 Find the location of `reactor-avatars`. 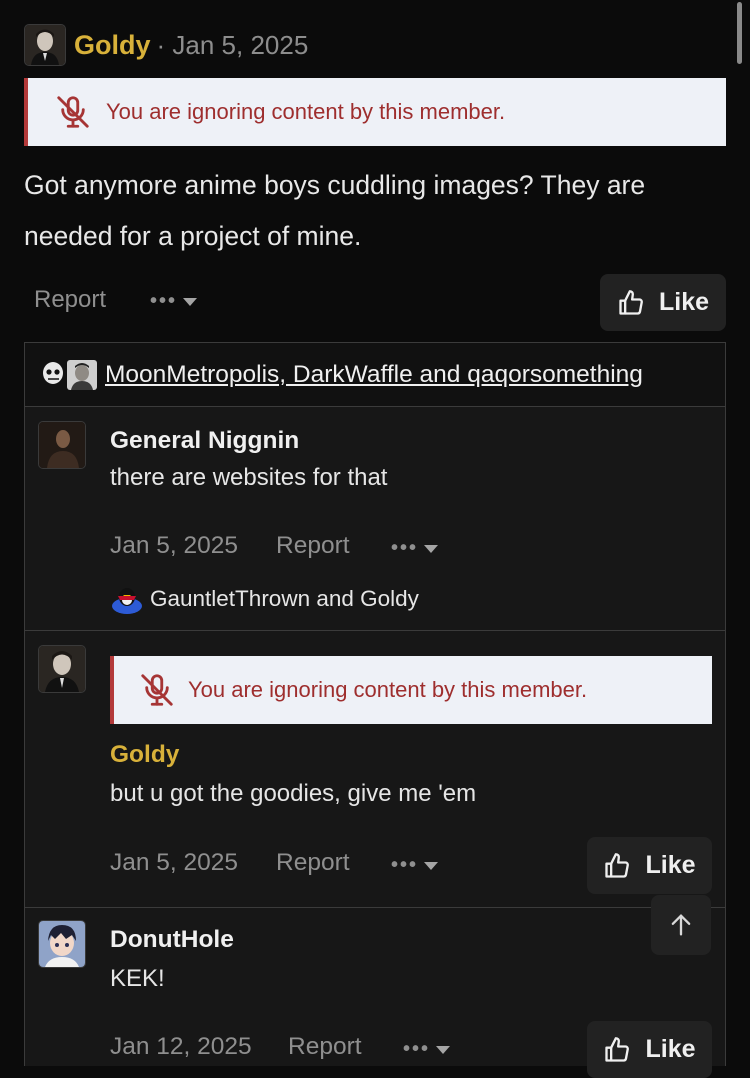

reactor-avatars is located at coordinates (68, 374).